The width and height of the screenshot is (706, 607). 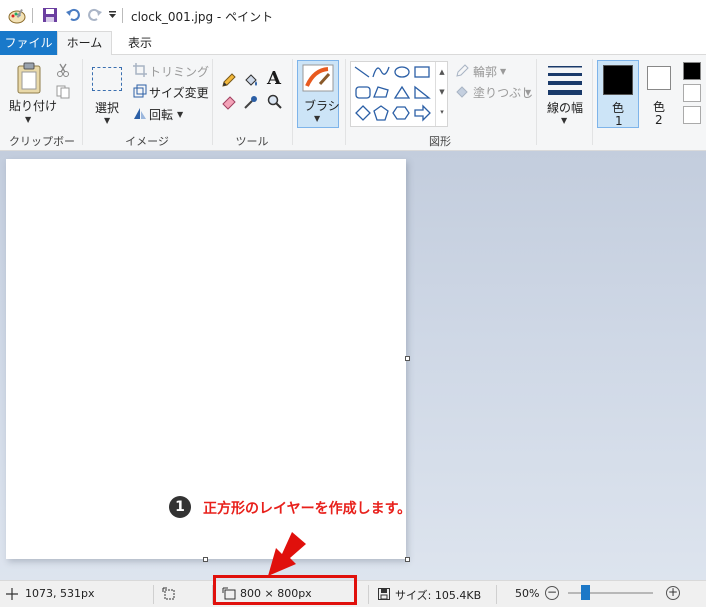 What do you see at coordinates (407, 559) in the screenshot?
I see `resize-handle-corner` at bounding box center [407, 559].